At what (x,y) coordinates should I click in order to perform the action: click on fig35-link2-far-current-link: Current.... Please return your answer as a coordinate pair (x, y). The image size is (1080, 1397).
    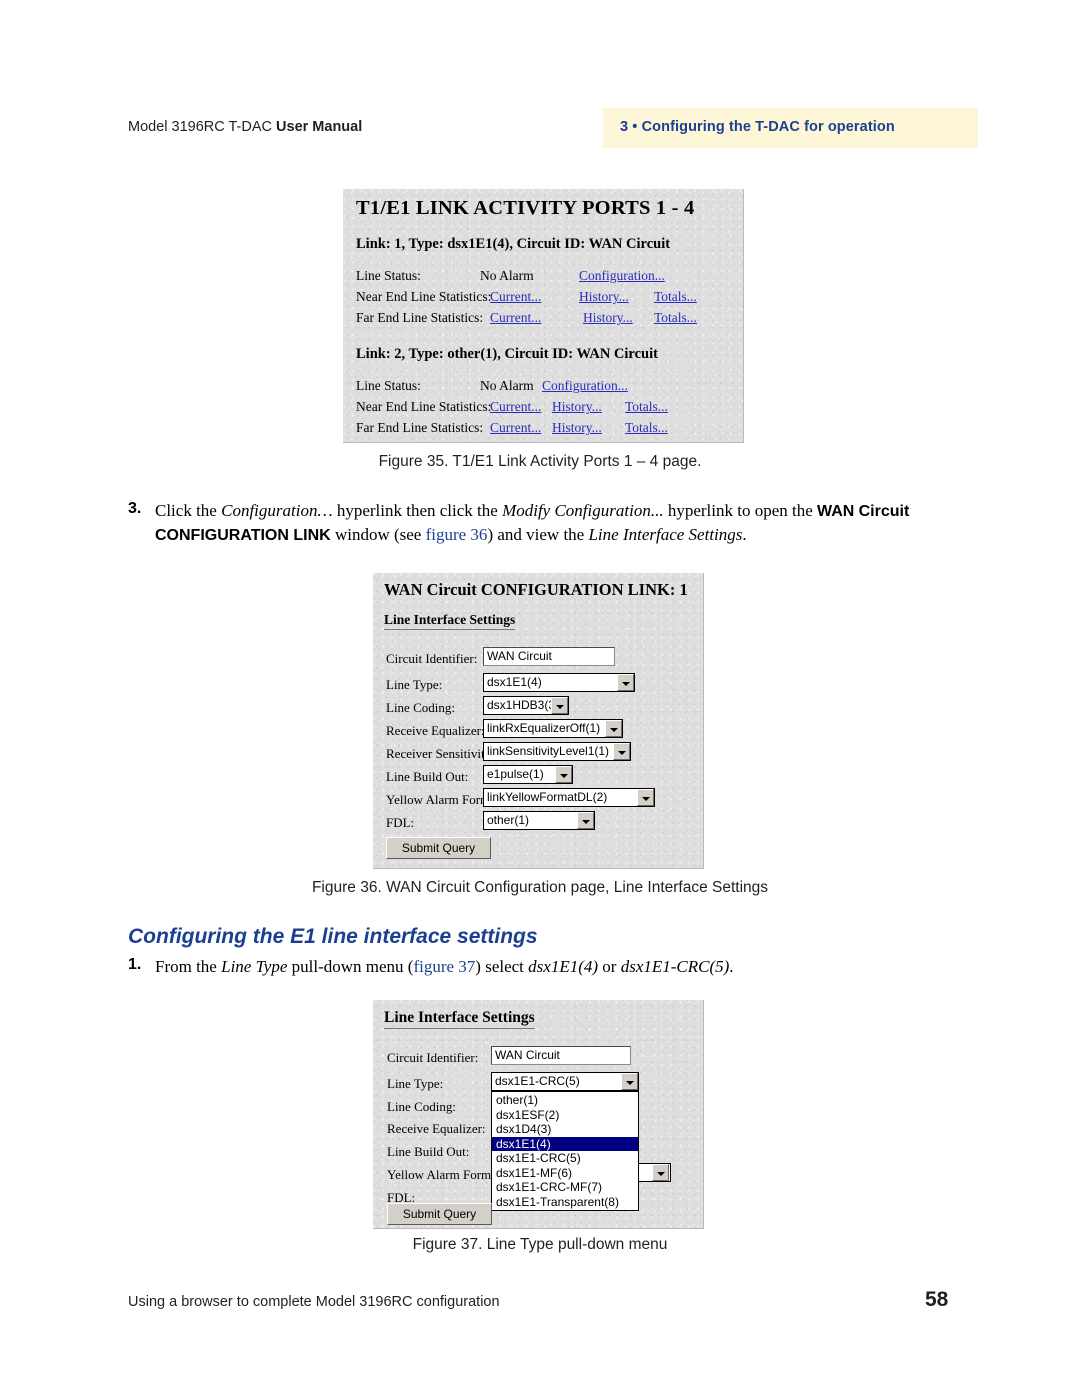
    Looking at the image, I should click on (515, 428).